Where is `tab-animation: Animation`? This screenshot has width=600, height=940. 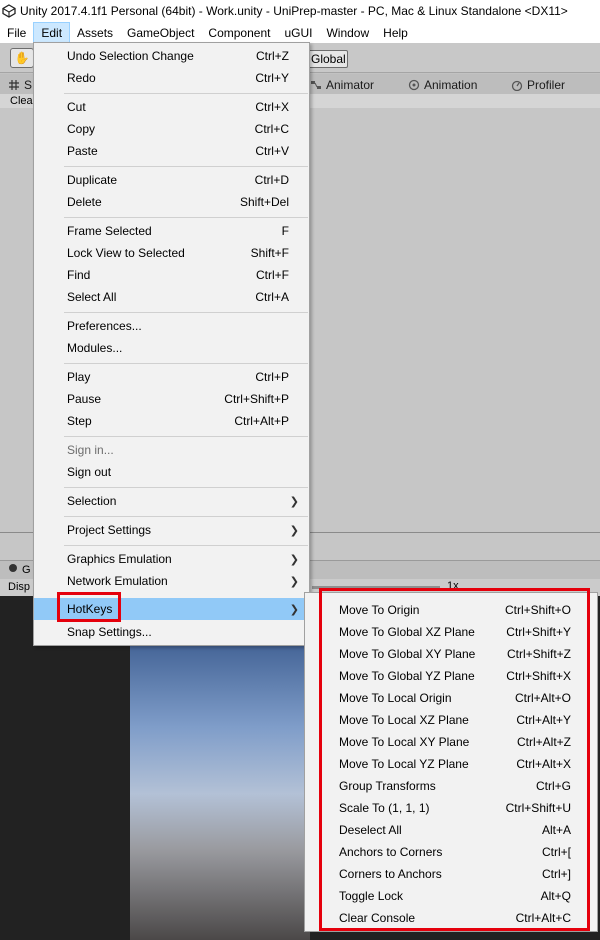 tab-animation: Animation is located at coordinates (442, 84).